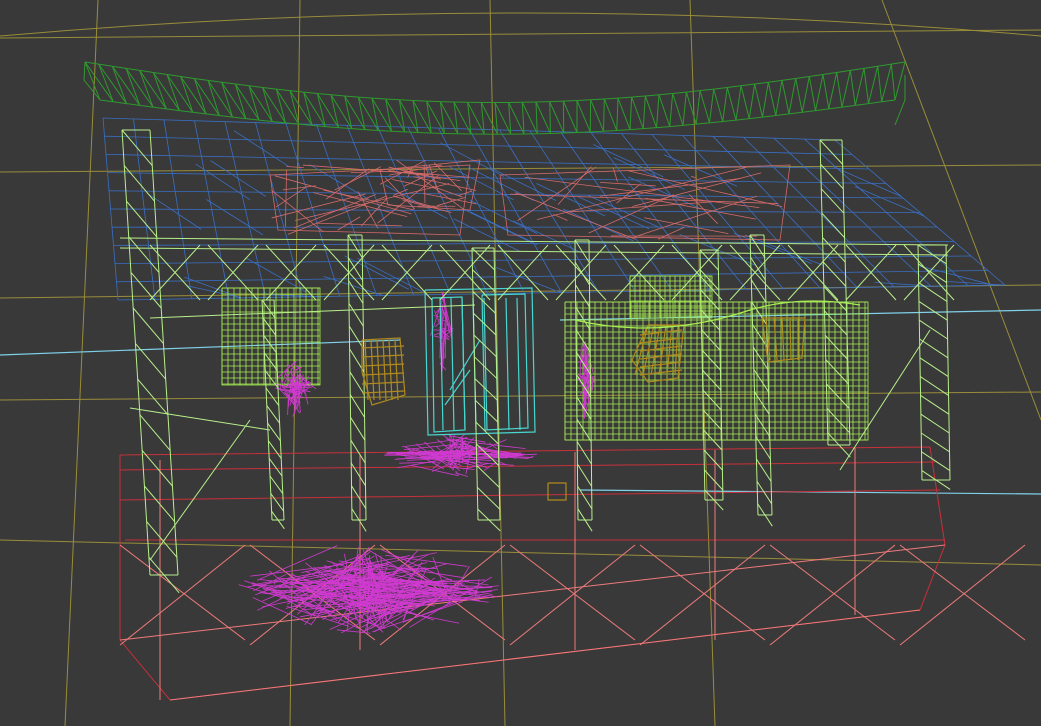  I want to click on front-mat, so click(297, 563).